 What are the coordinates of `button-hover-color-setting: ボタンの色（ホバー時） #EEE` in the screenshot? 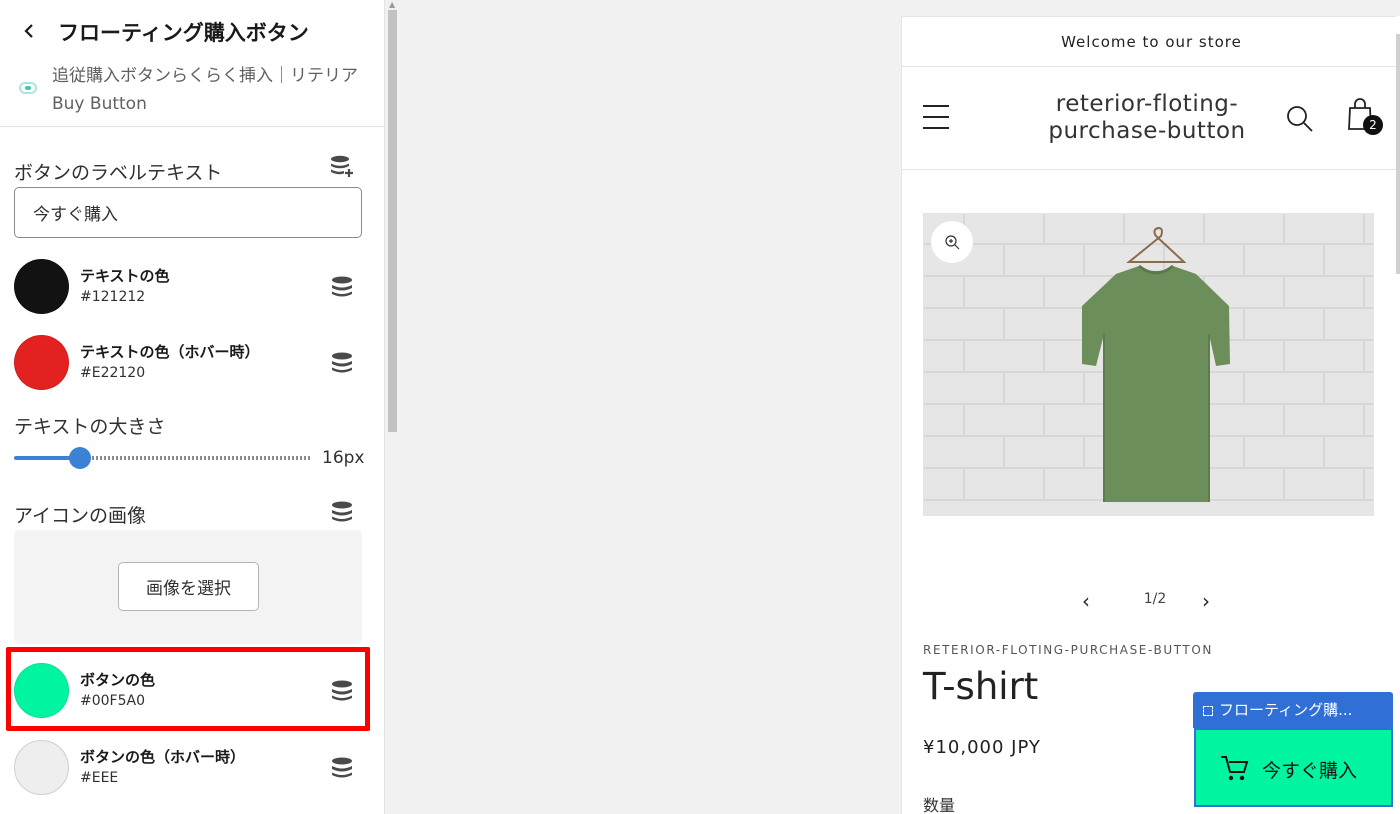 It's located at (192, 769).